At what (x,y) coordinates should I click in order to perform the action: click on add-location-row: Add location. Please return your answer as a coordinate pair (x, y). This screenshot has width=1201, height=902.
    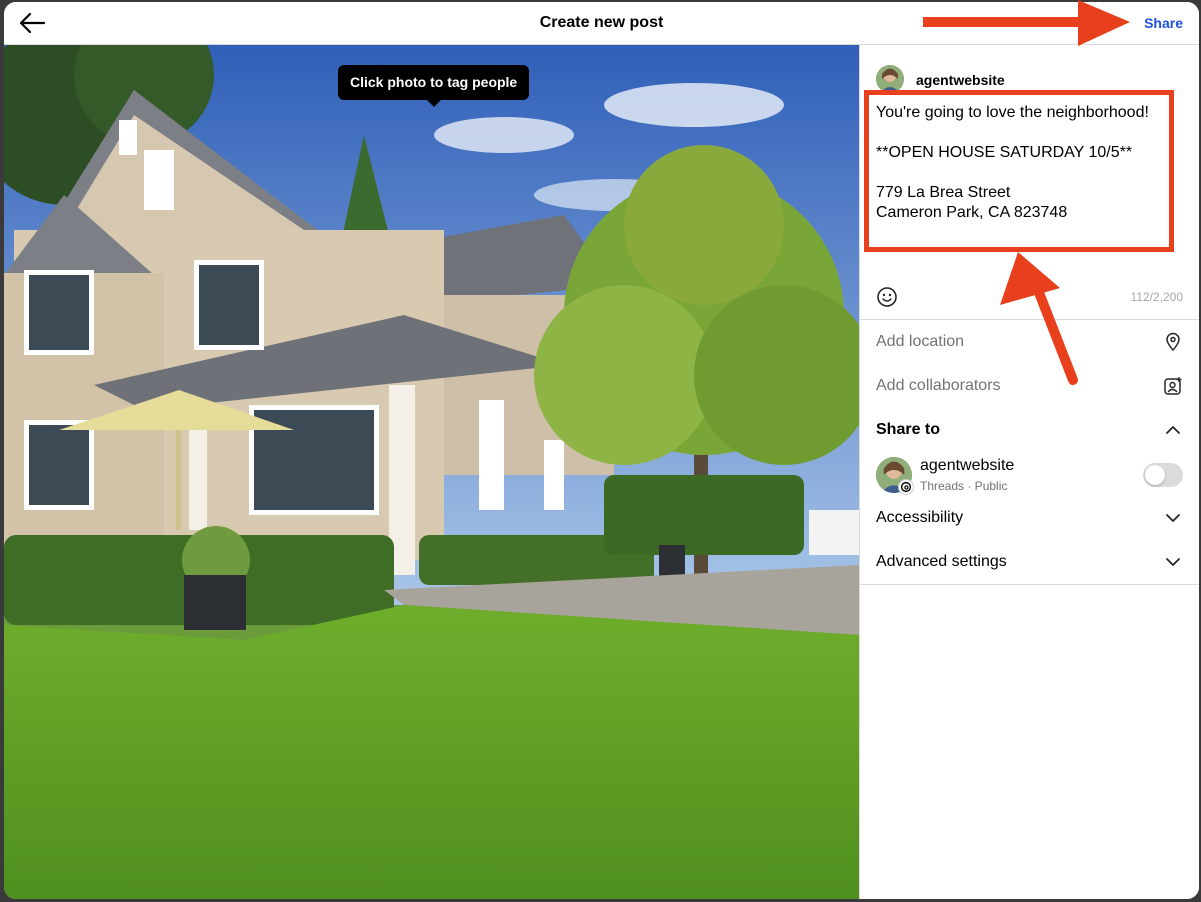
    Looking at the image, I should click on (1029, 342).